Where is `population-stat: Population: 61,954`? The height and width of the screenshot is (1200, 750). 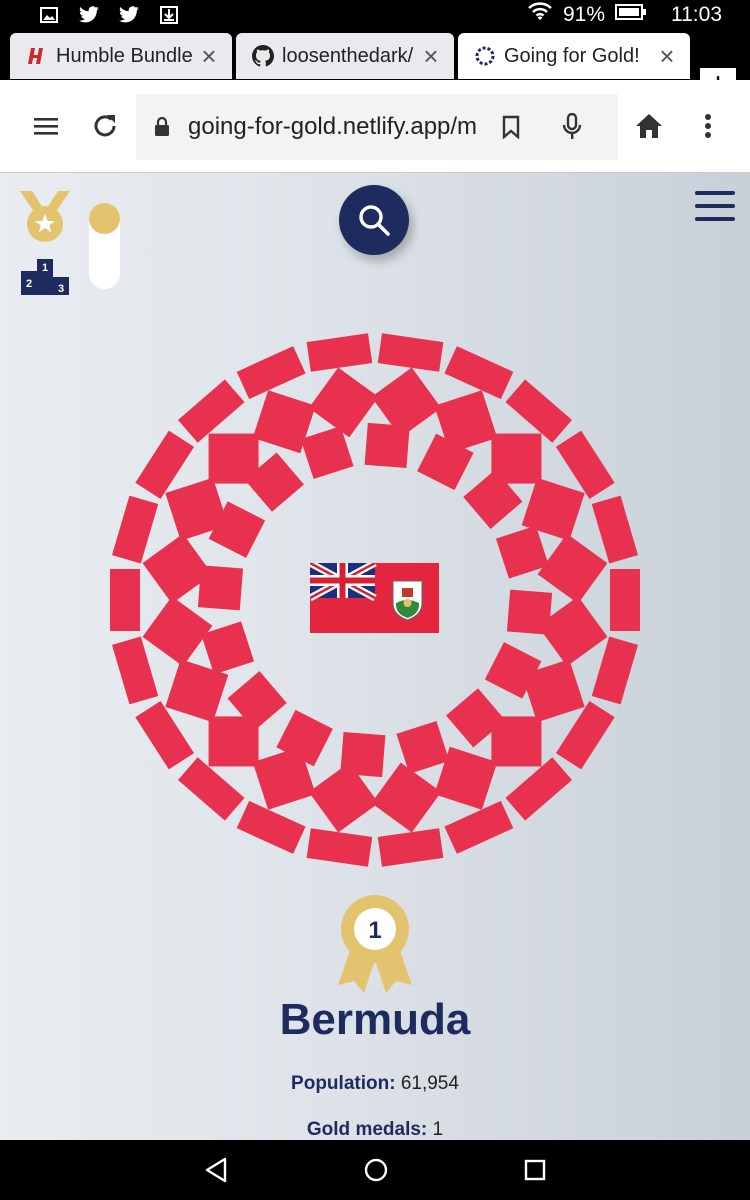 population-stat: Population: 61,954 is located at coordinates (375, 1084).